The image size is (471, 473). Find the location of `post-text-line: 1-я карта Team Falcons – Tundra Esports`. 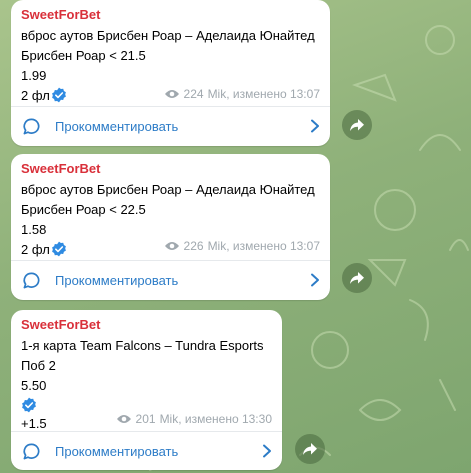

post-text-line: 1-я карта Team Falcons – Tundra Esports is located at coordinates (142, 345).